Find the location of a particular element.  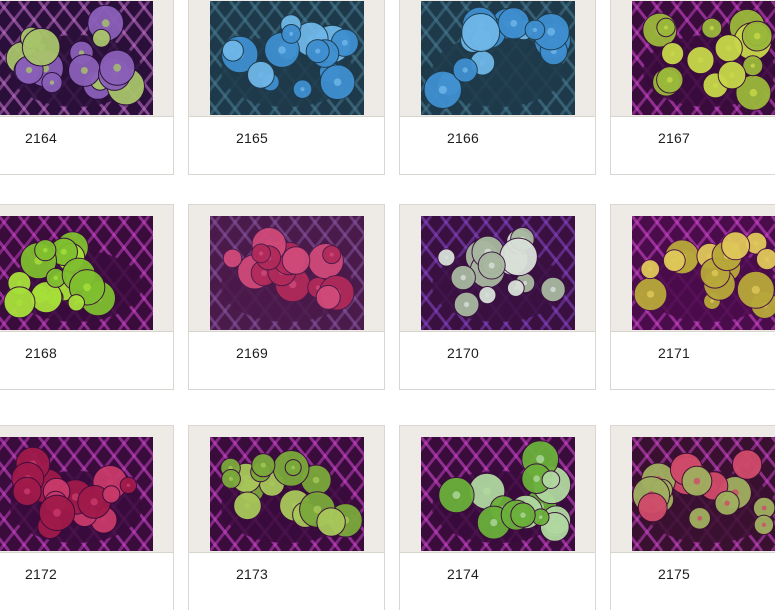

item-number-label: 2172 is located at coordinates (41, 574).